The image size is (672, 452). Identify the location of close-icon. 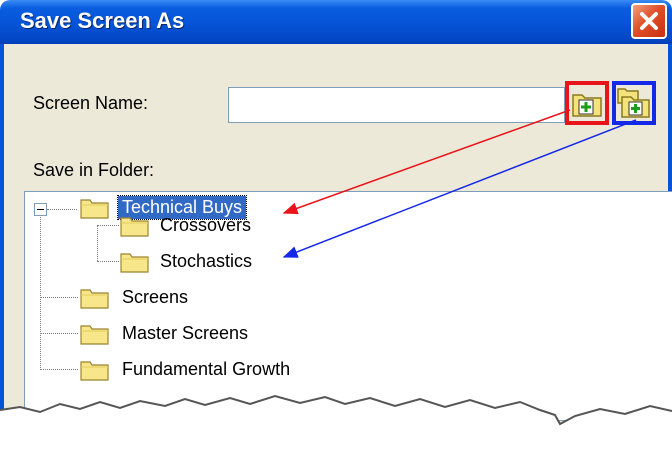
(649, 21).